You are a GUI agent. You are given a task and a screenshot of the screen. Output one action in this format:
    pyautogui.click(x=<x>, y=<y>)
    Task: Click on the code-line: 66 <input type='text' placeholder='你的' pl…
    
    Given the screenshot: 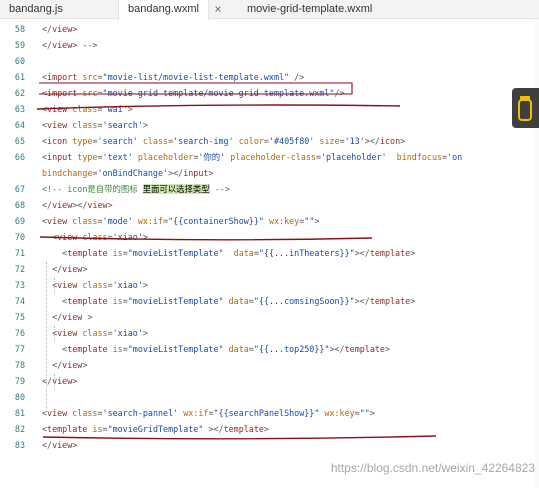 What is the action you would take?
    pyautogui.click(x=269, y=157)
    